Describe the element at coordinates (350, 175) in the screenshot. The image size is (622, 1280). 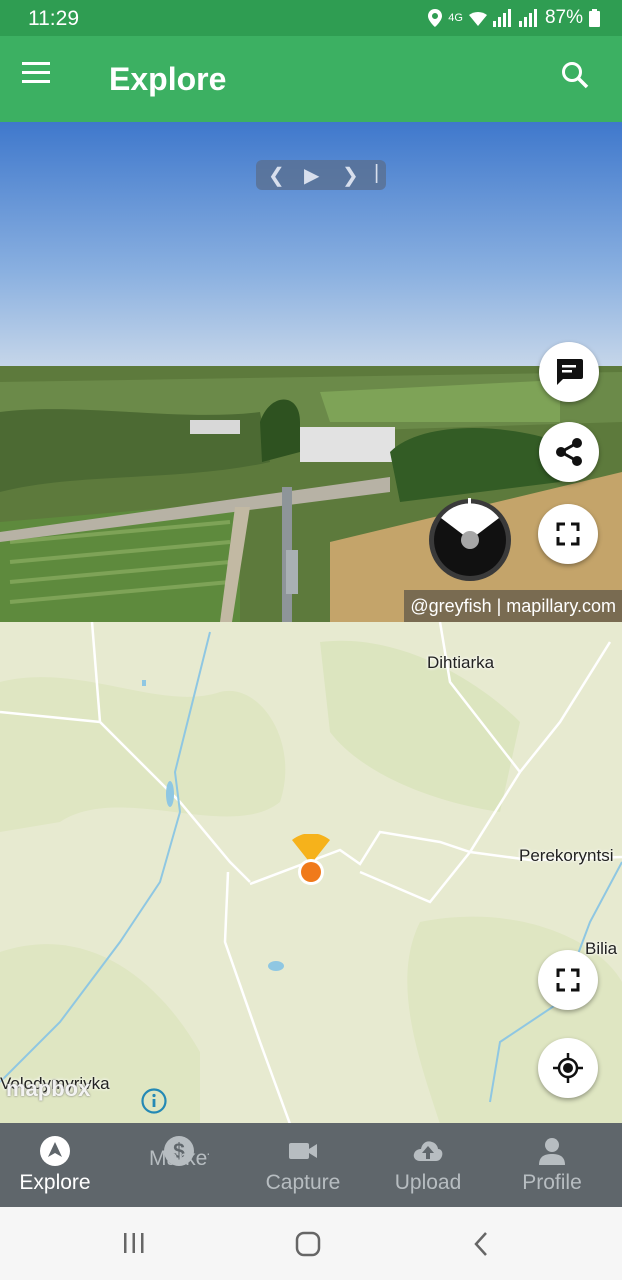
I see `next-icon: ❯` at that location.